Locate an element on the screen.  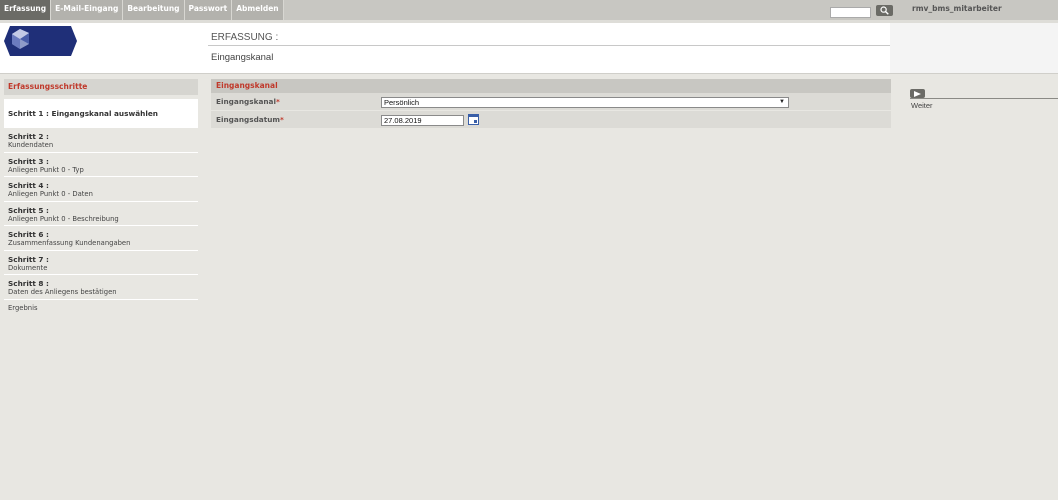
tab-passwort: Passwort is located at coordinates (208, 10).